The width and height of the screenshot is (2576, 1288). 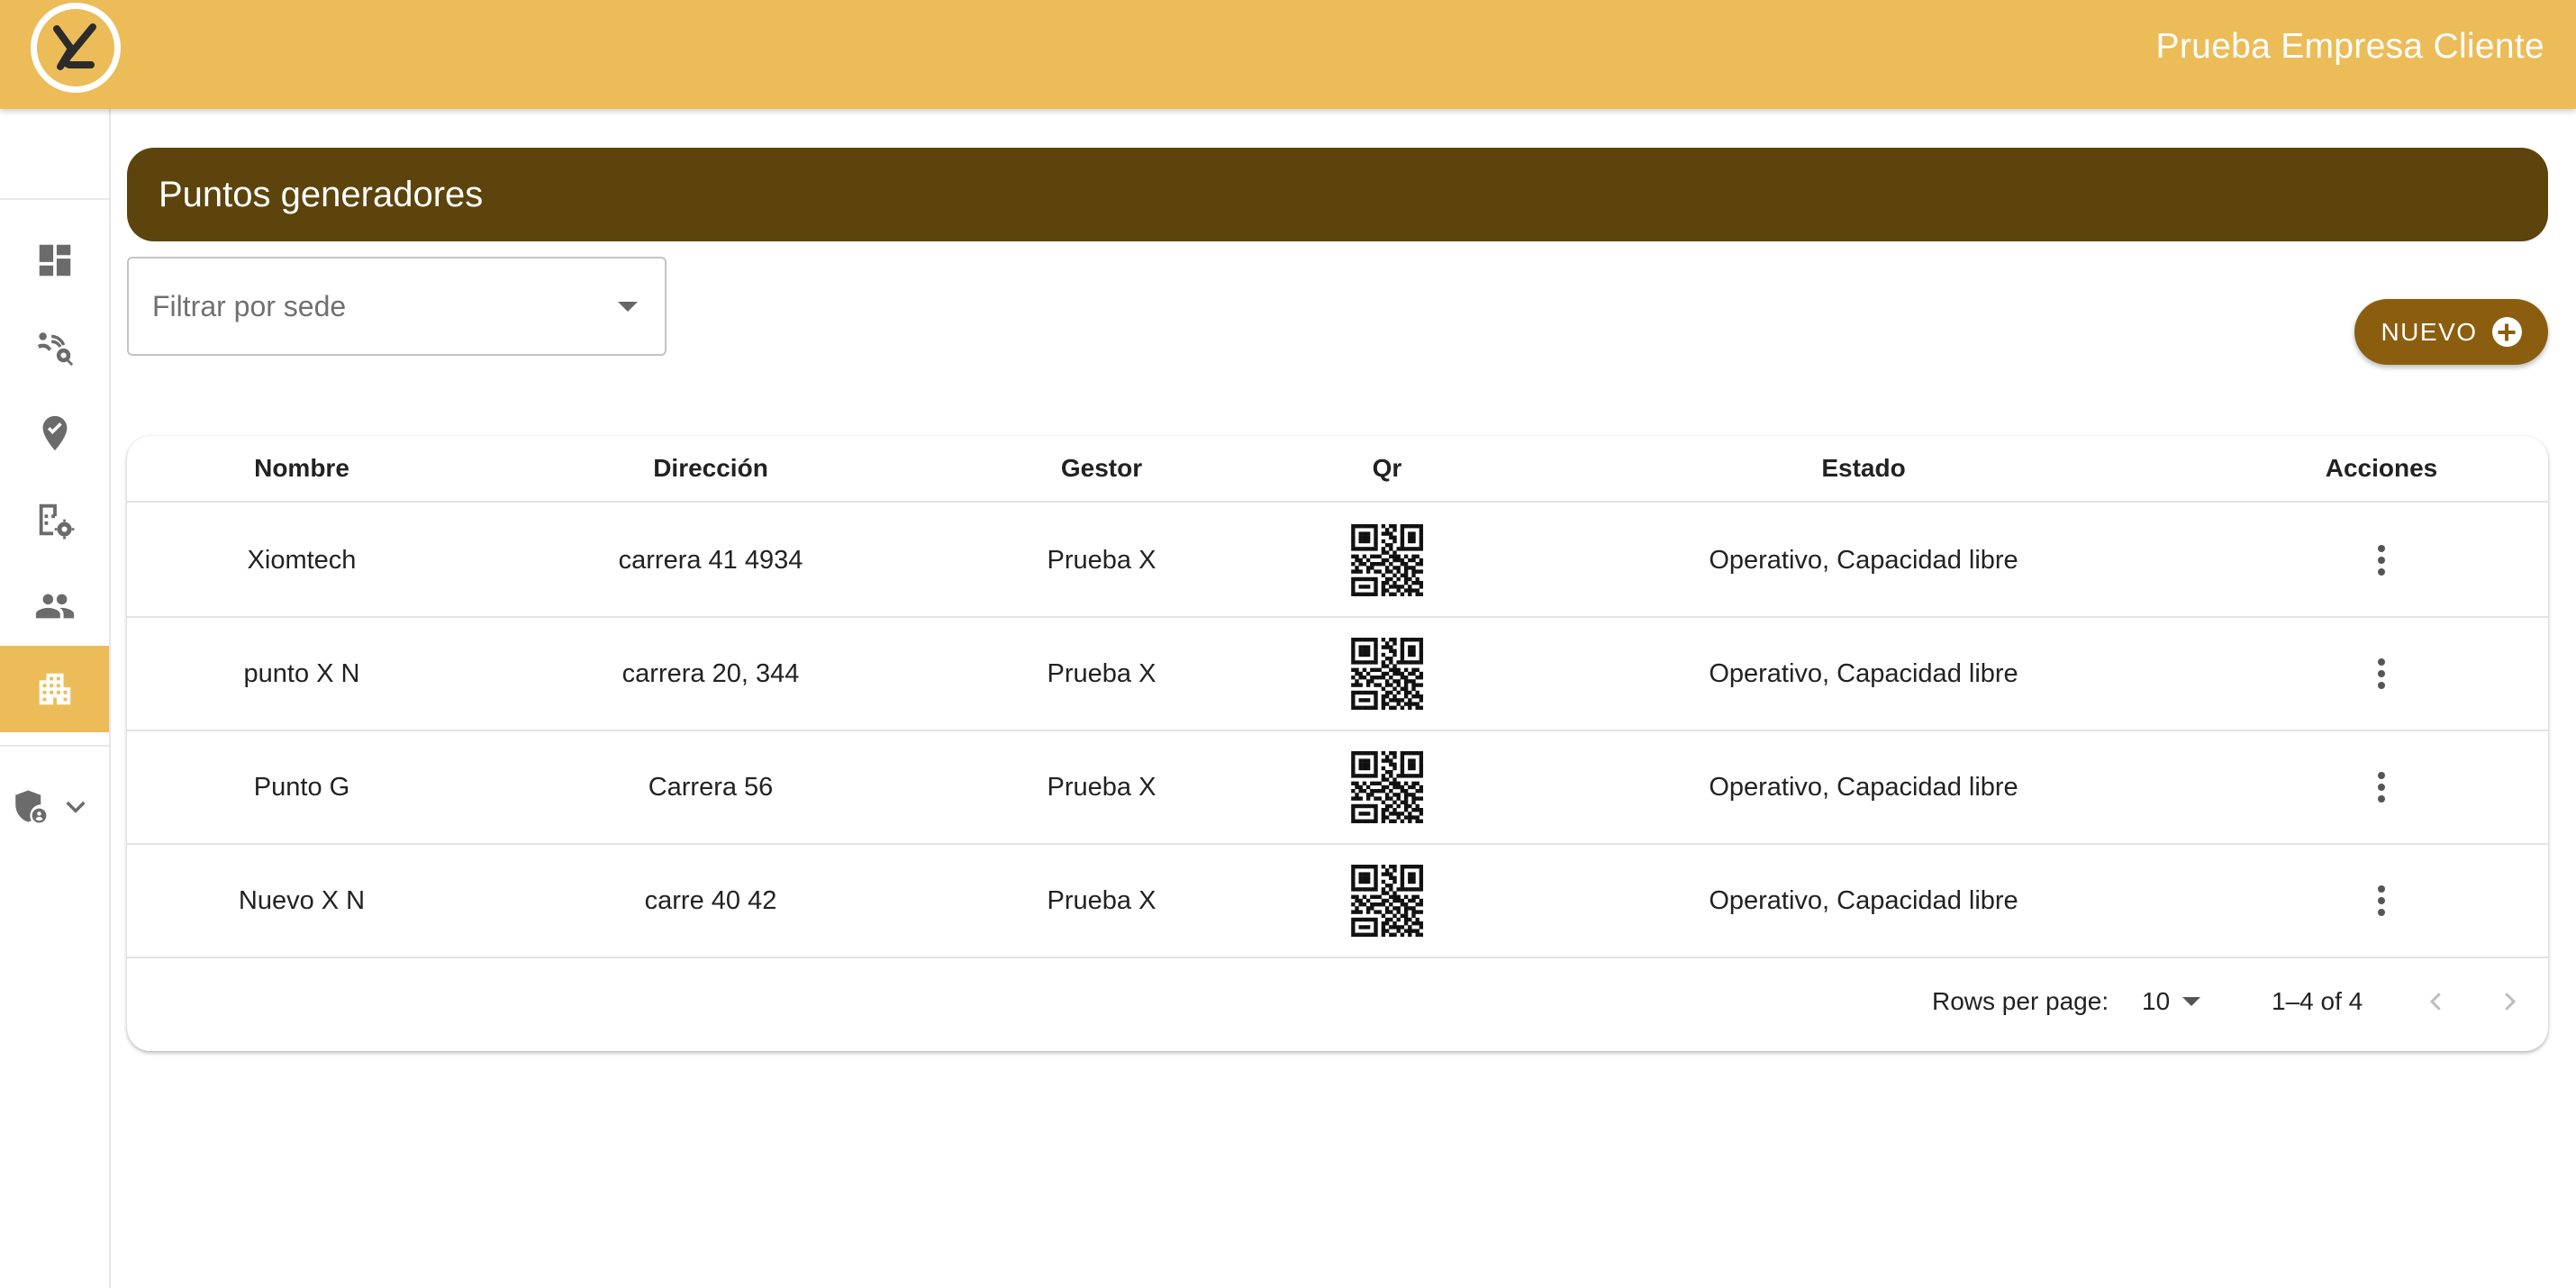 What do you see at coordinates (301, 787) in the screenshot?
I see `cell-nombre: Punto G` at bounding box center [301, 787].